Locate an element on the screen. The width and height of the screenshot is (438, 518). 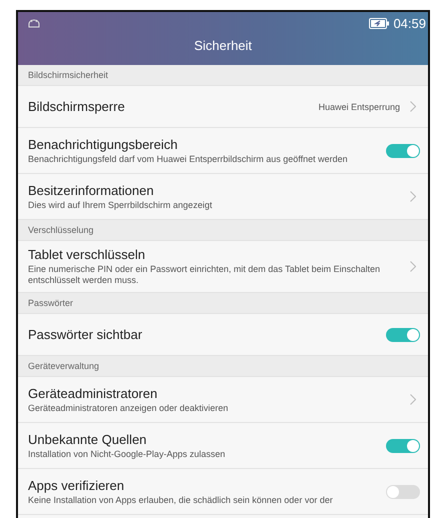
item-description: Installation von Nicht-Google-Play-Apps zulassen is located at coordinates (127, 454).